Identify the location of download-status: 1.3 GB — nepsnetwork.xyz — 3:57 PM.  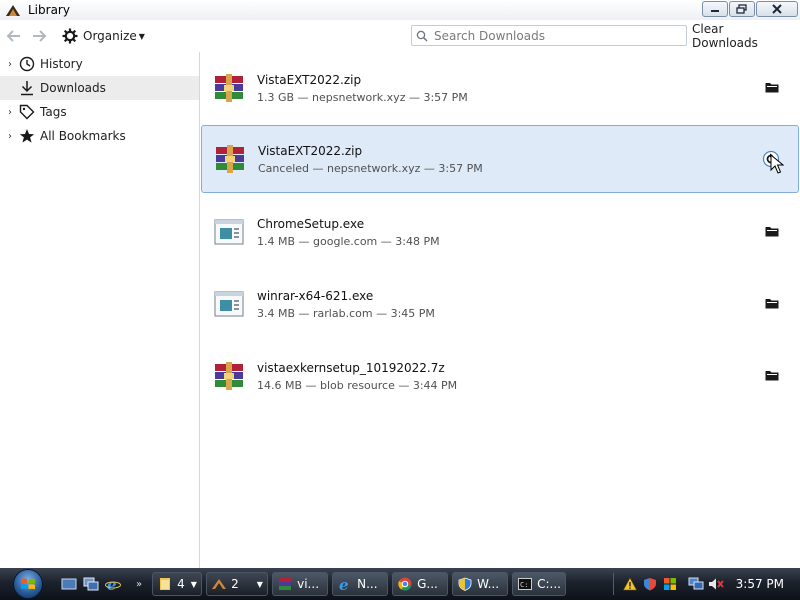
(362, 97).